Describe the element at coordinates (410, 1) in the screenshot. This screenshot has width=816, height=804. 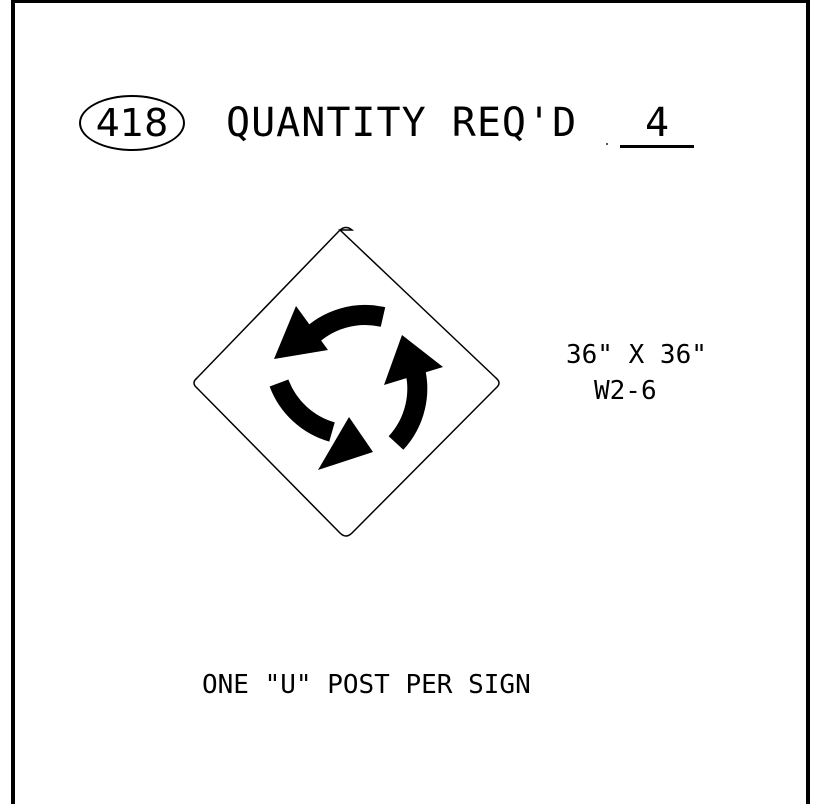
I see `sheet-border-top` at that location.